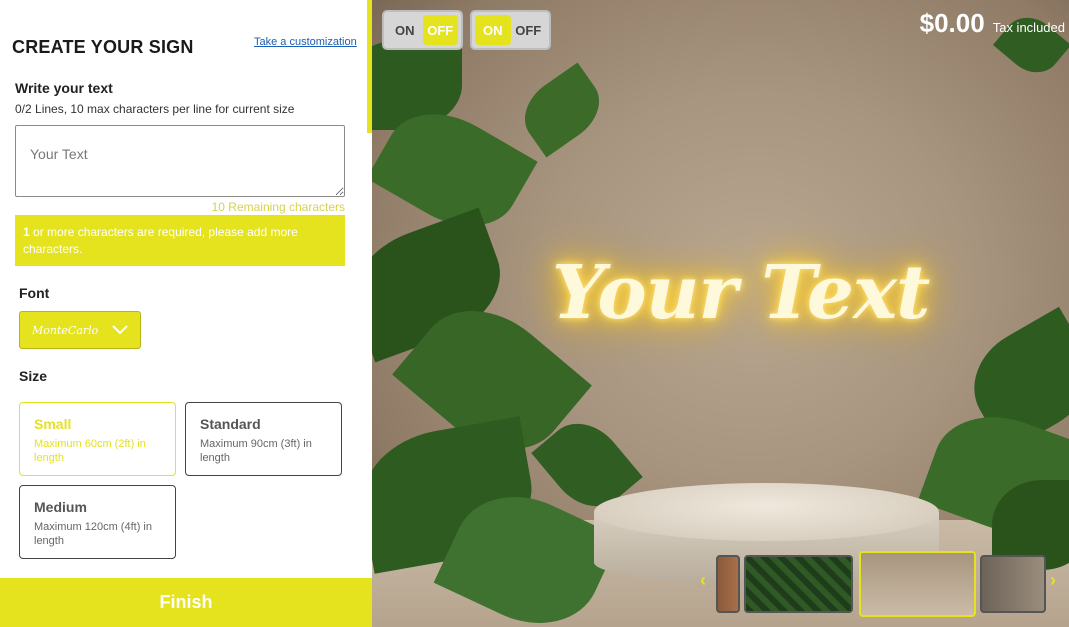 This screenshot has width=1069, height=627. I want to click on size-description: Maximum 60cm (2ft) in length, so click(90, 451).